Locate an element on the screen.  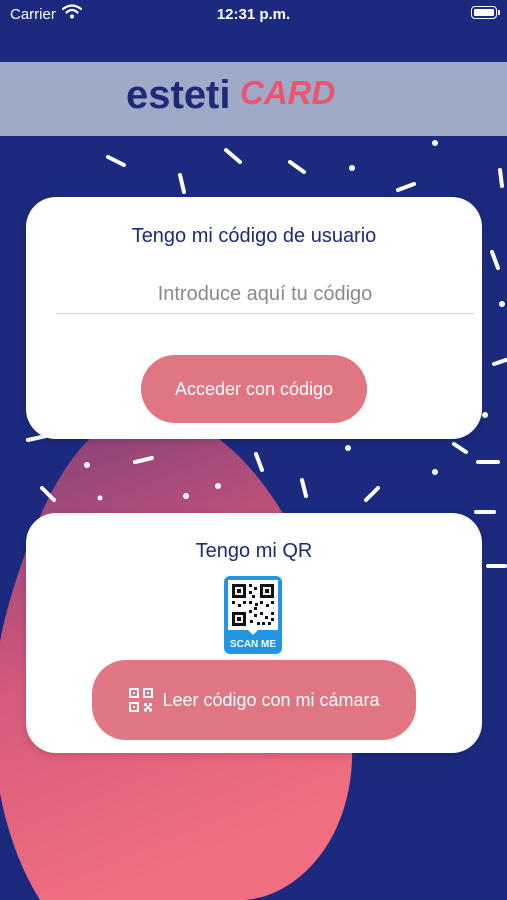
user-code-title: Tengo mi código de usuario is located at coordinates (254, 236).